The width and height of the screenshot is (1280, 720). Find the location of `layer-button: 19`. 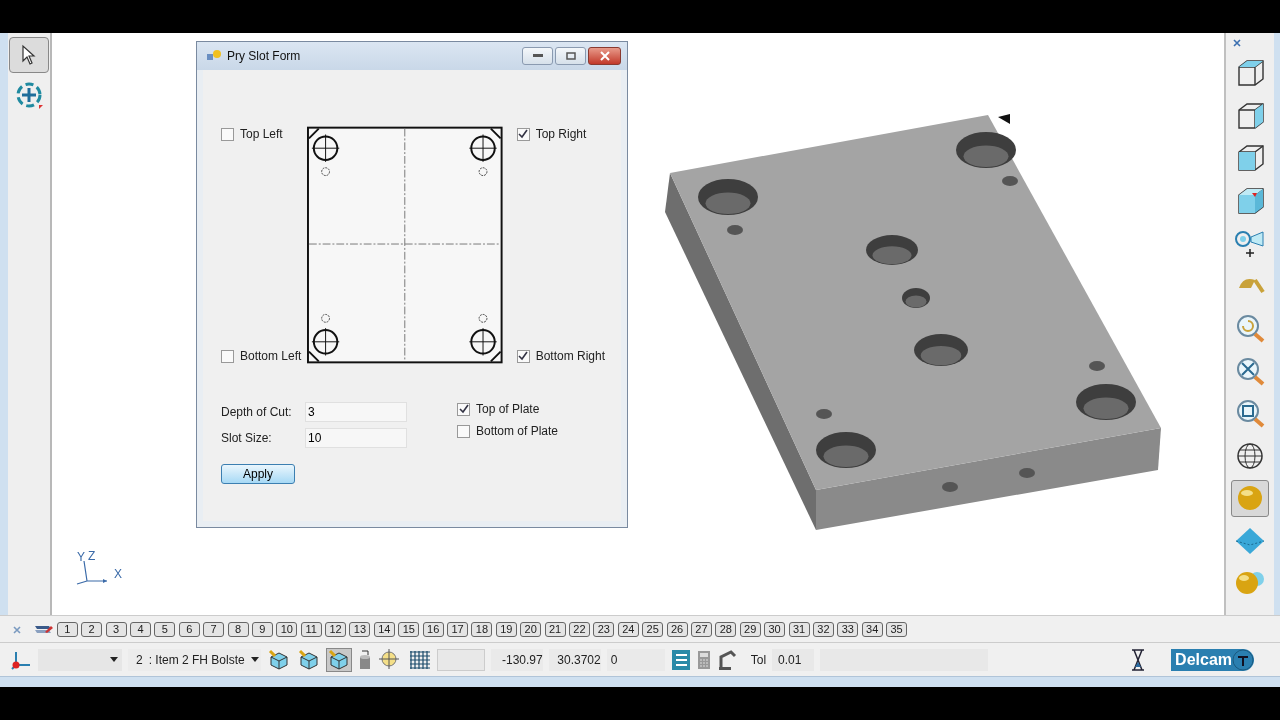

layer-button: 19 is located at coordinates (506, 629).